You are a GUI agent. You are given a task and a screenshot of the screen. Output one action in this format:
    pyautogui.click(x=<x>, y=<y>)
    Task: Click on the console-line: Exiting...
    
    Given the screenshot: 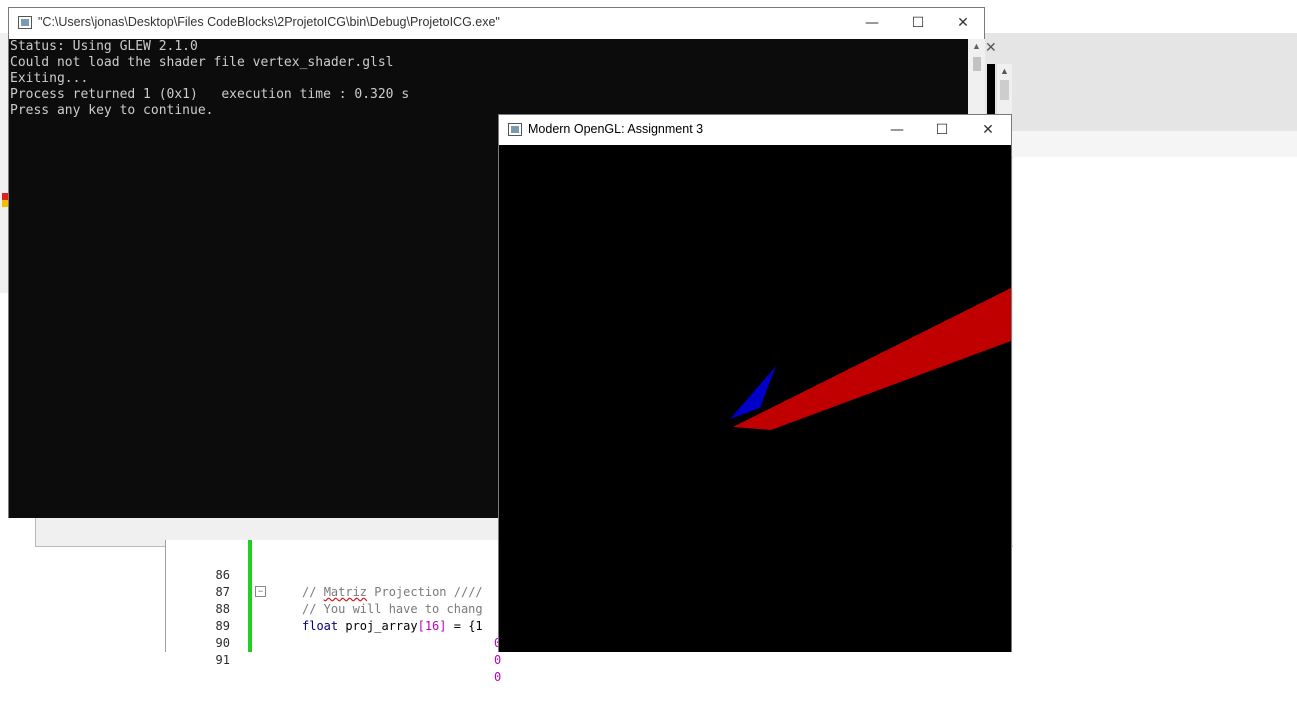 What is the action you would take?
    pyautogui.click(x=49, y=78)
    